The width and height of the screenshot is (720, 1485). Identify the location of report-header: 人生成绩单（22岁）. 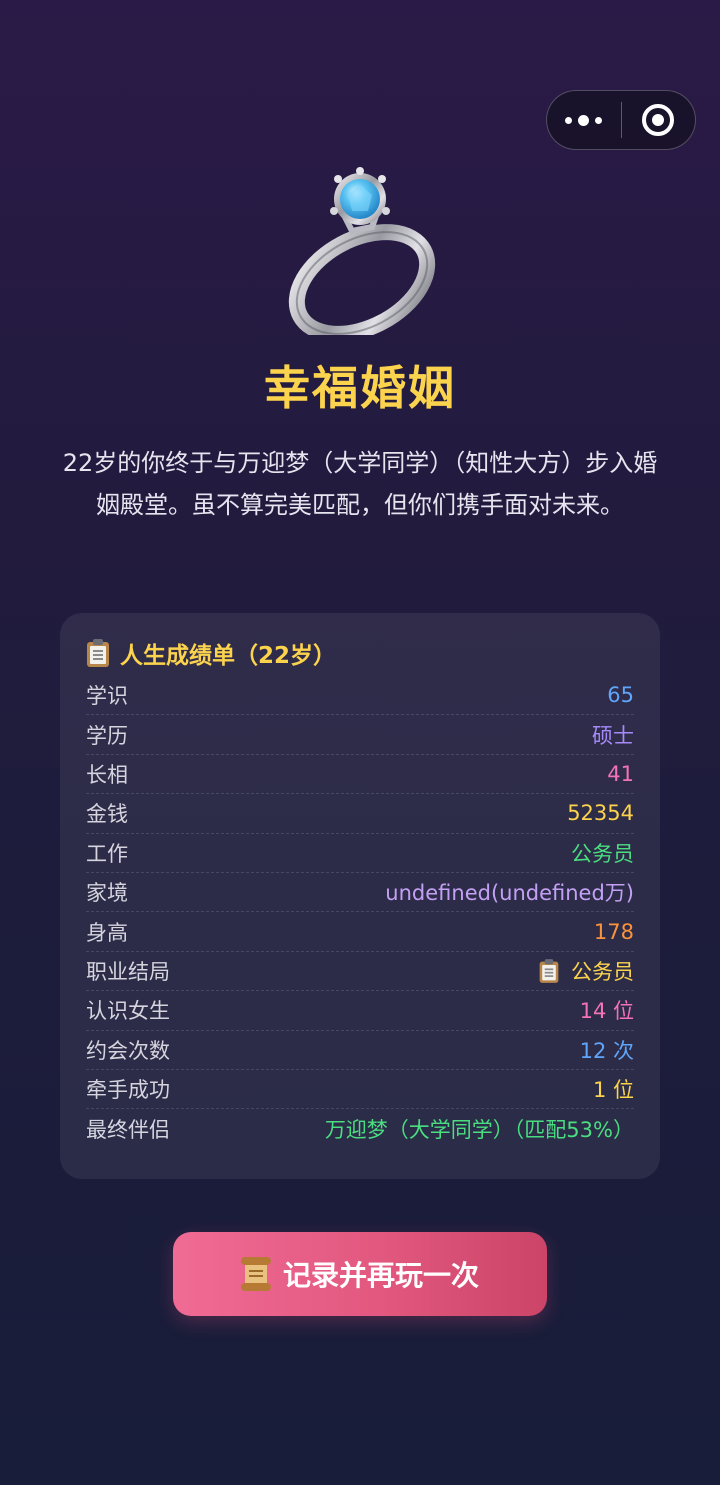
(360, 653).